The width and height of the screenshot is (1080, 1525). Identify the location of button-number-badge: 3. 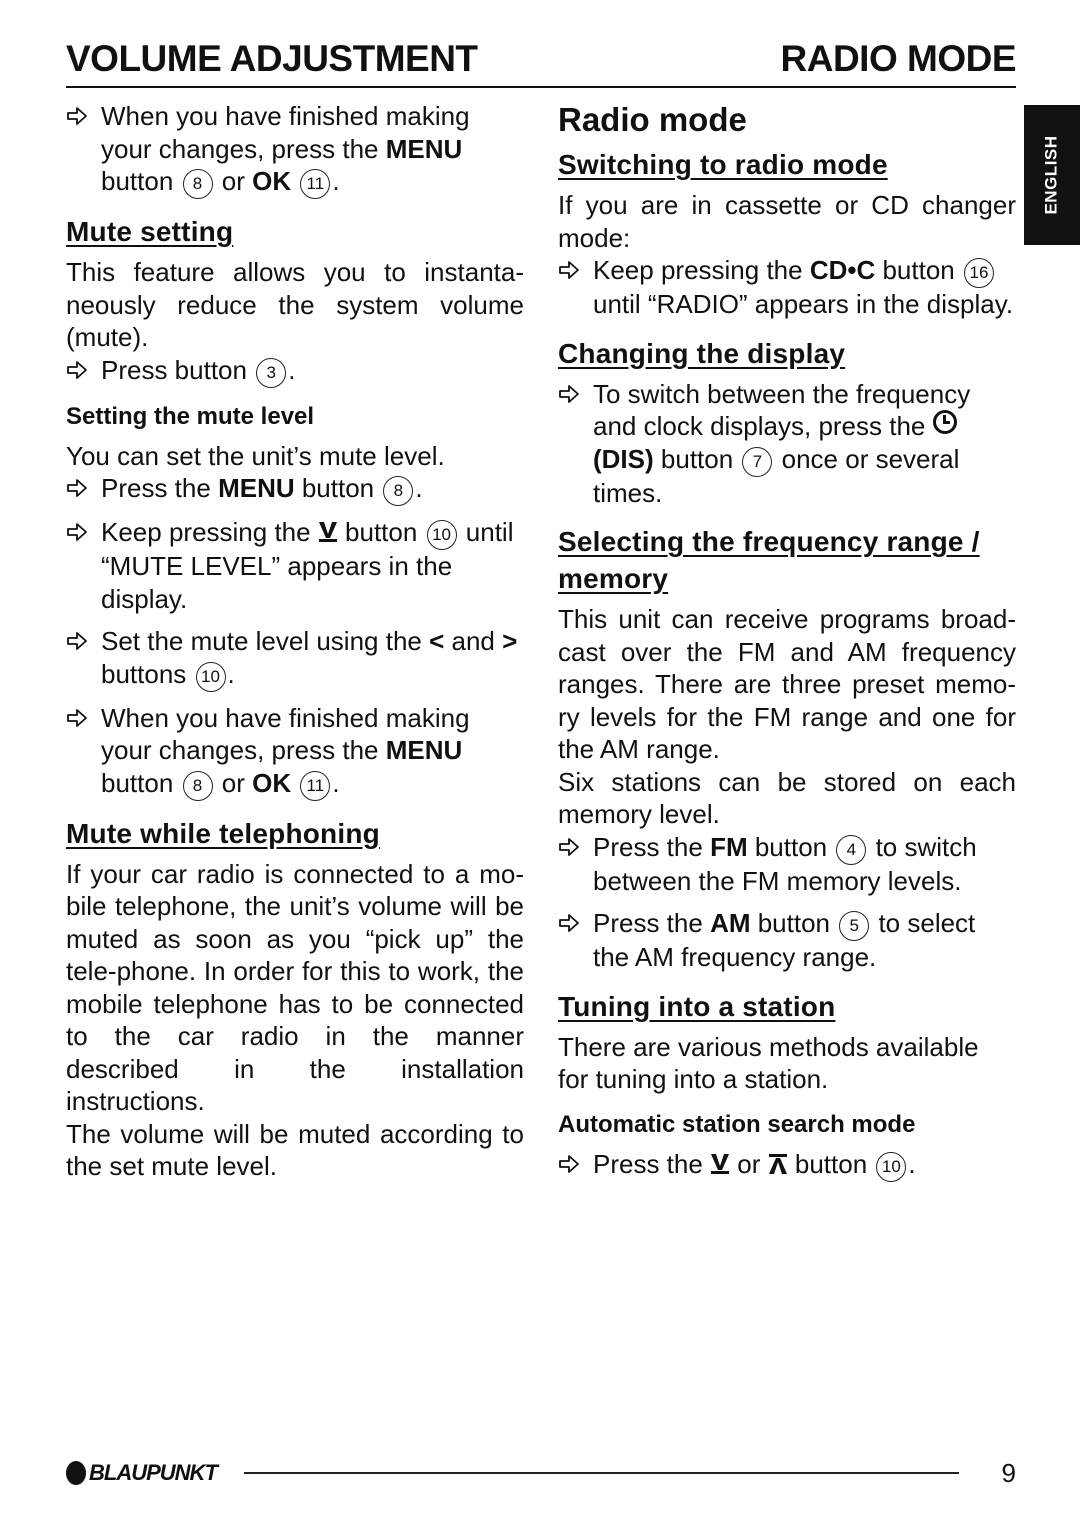
(271, 372).